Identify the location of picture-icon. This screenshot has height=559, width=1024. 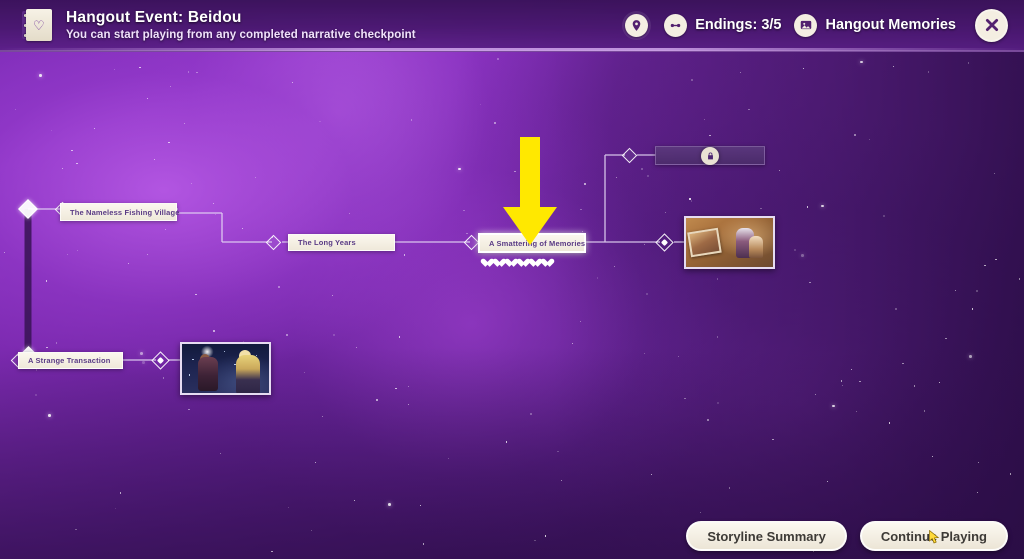
(806, 25).